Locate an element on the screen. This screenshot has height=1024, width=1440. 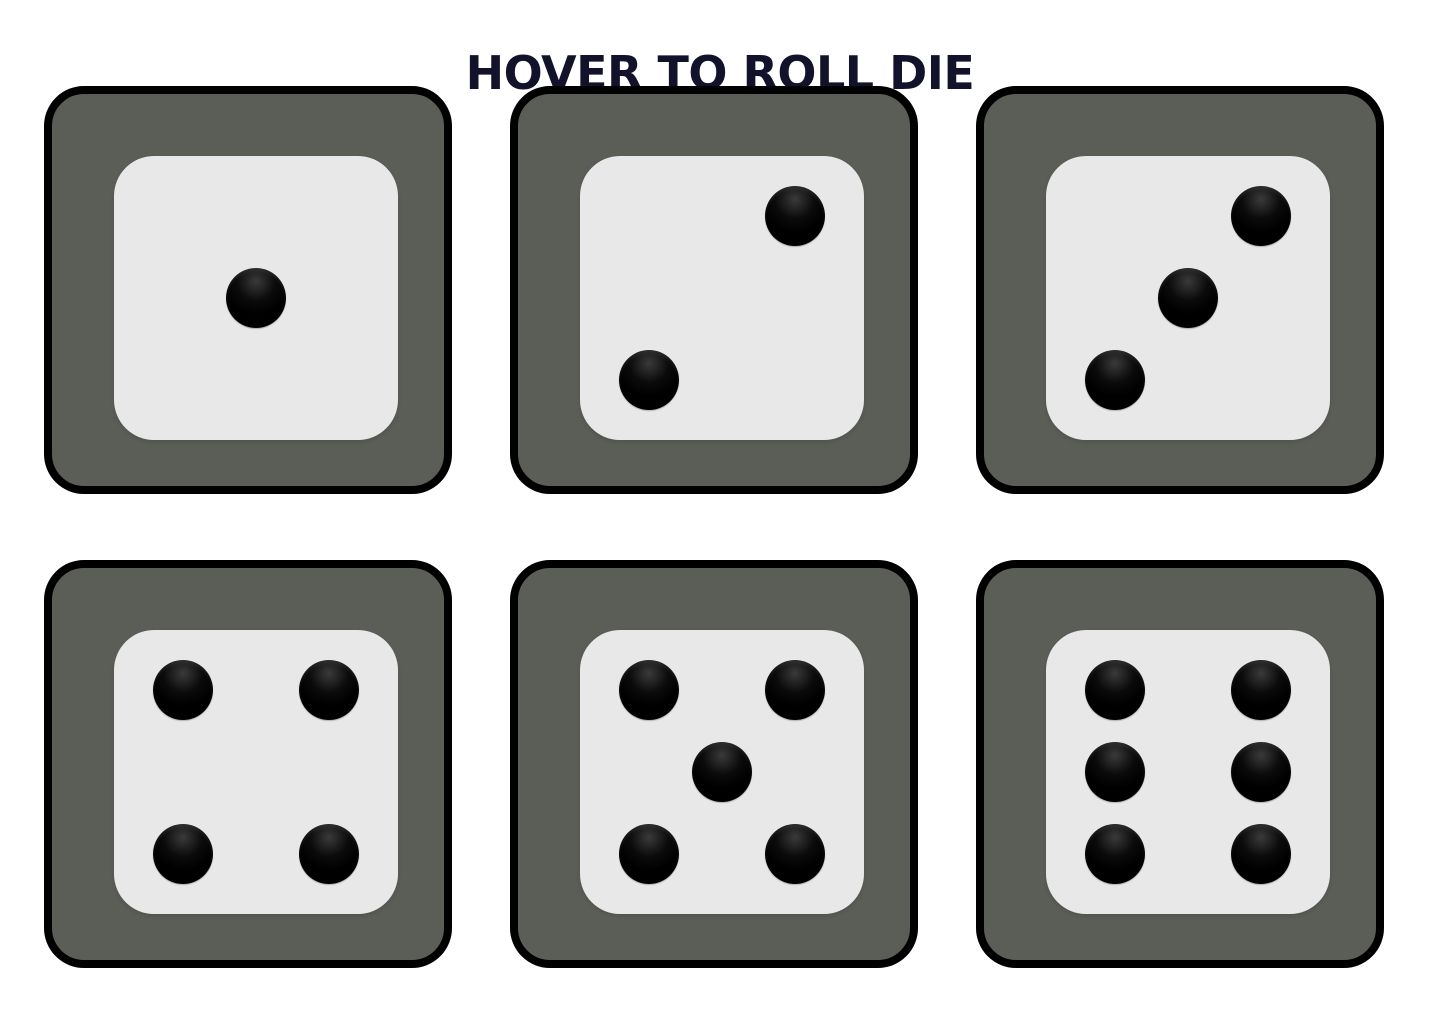
die-face-five is located at coordinates (722, 772).